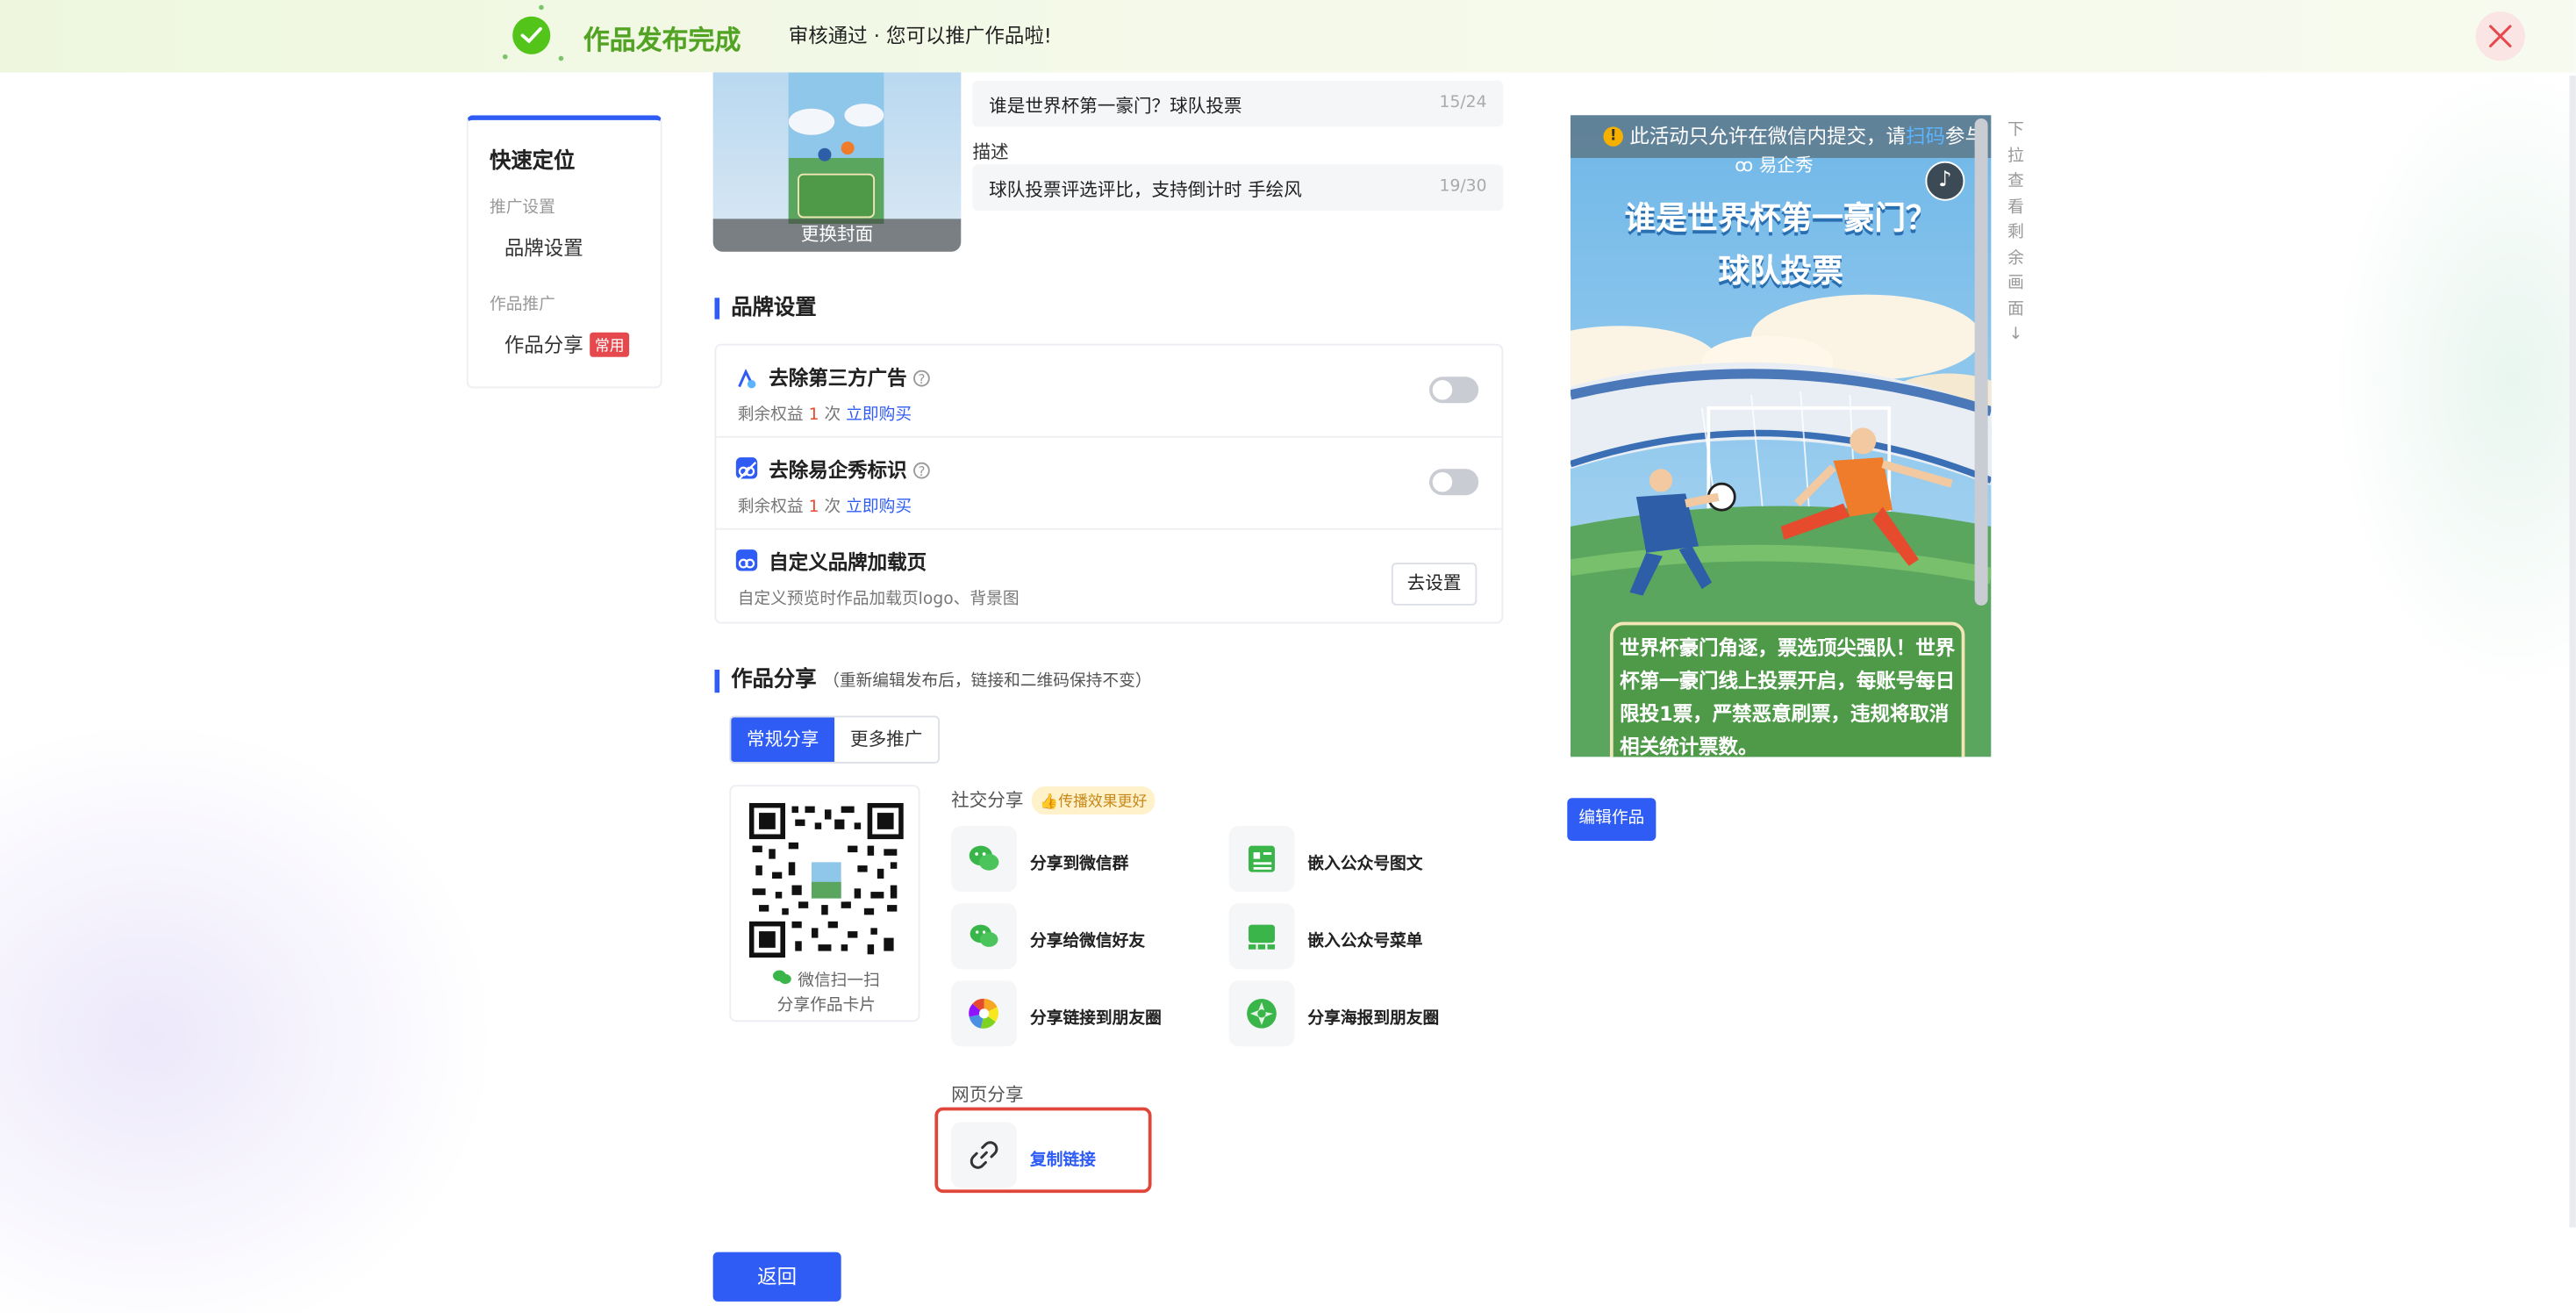  I want to click on tab-regular-share: 常规分享, so click(783, 740).